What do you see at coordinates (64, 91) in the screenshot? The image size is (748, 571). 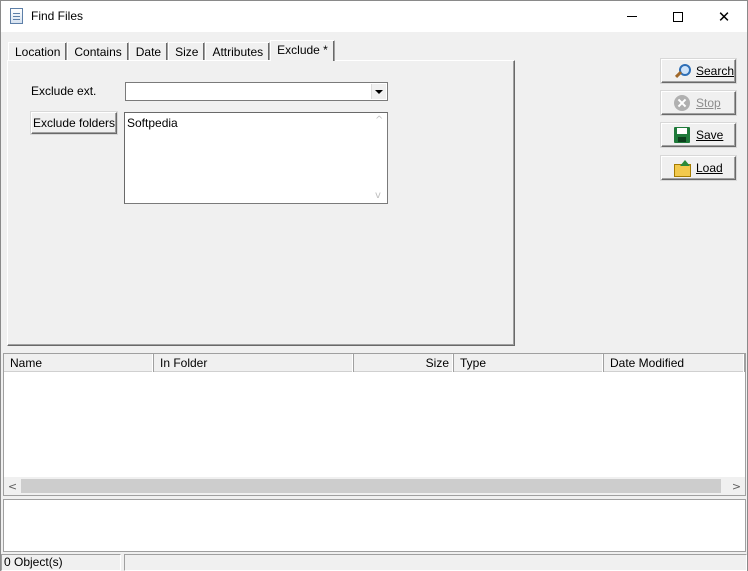 I see `exclude-ext-label: Exclude ext.` at bounding box center [64, 91].